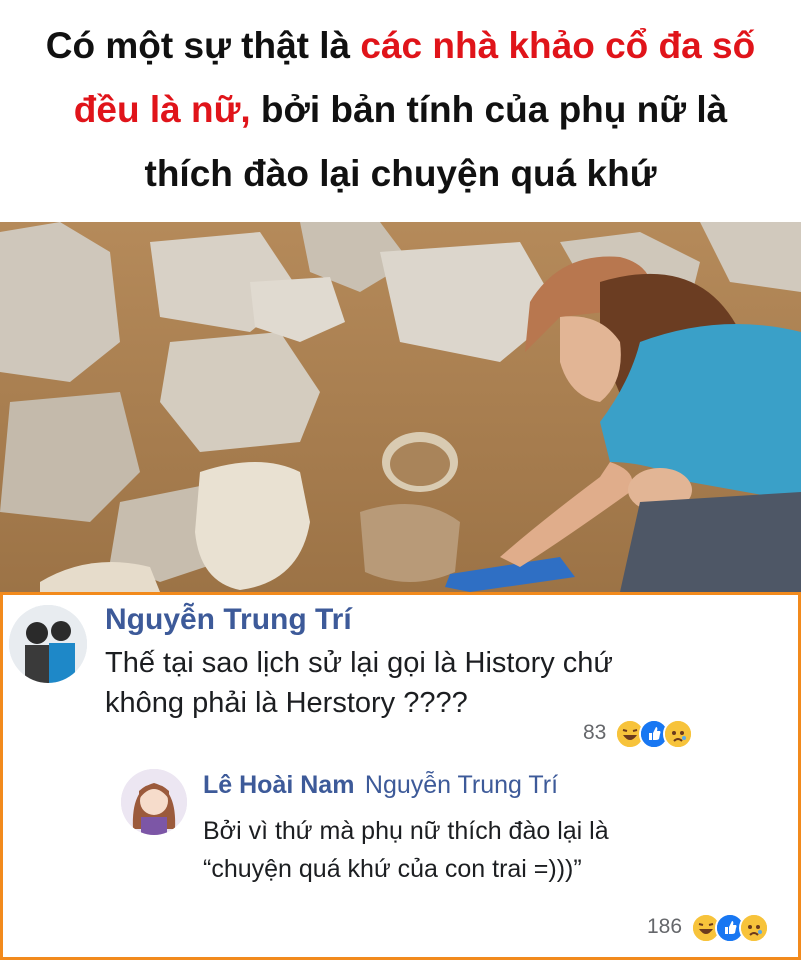  I want to click on headline-line-3: thích đào lại chuyện quá khứ, so click(400, 173).